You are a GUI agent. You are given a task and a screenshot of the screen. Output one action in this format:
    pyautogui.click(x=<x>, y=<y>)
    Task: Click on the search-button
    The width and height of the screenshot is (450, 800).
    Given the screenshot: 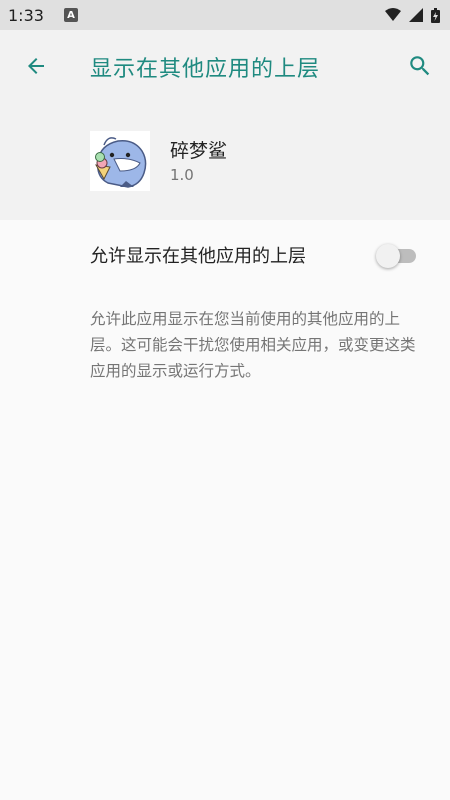 What is the action you would take?
    pyautogui.click(x=420, y=66)
    